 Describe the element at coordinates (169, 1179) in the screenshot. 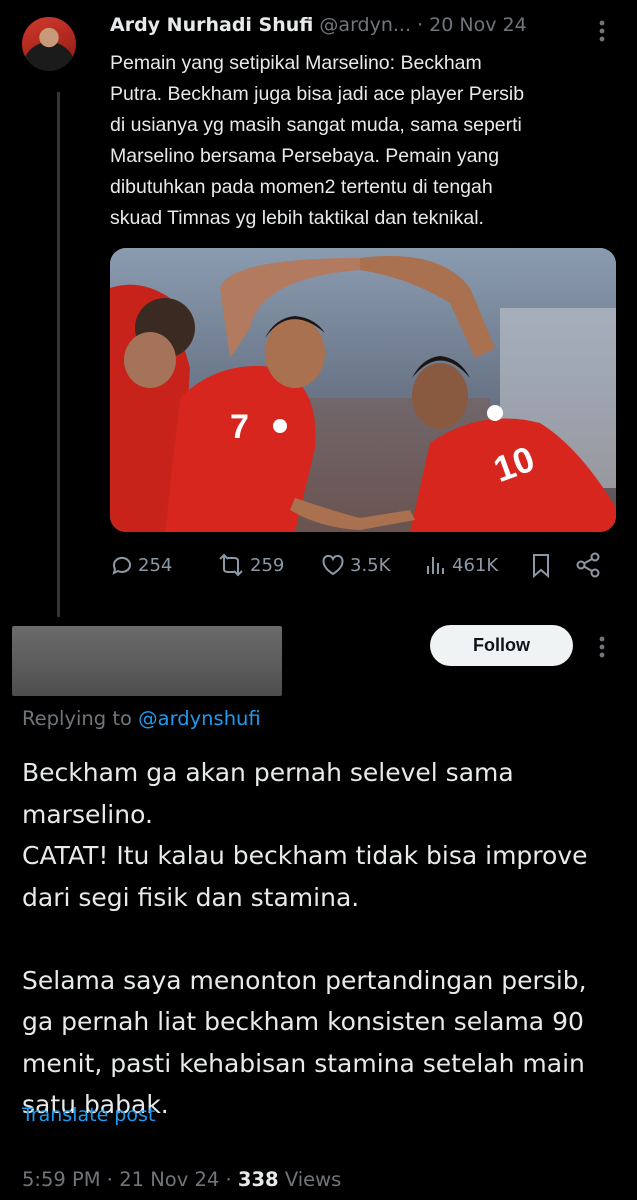

I see `post-date: 21 Nov 24` at that location.